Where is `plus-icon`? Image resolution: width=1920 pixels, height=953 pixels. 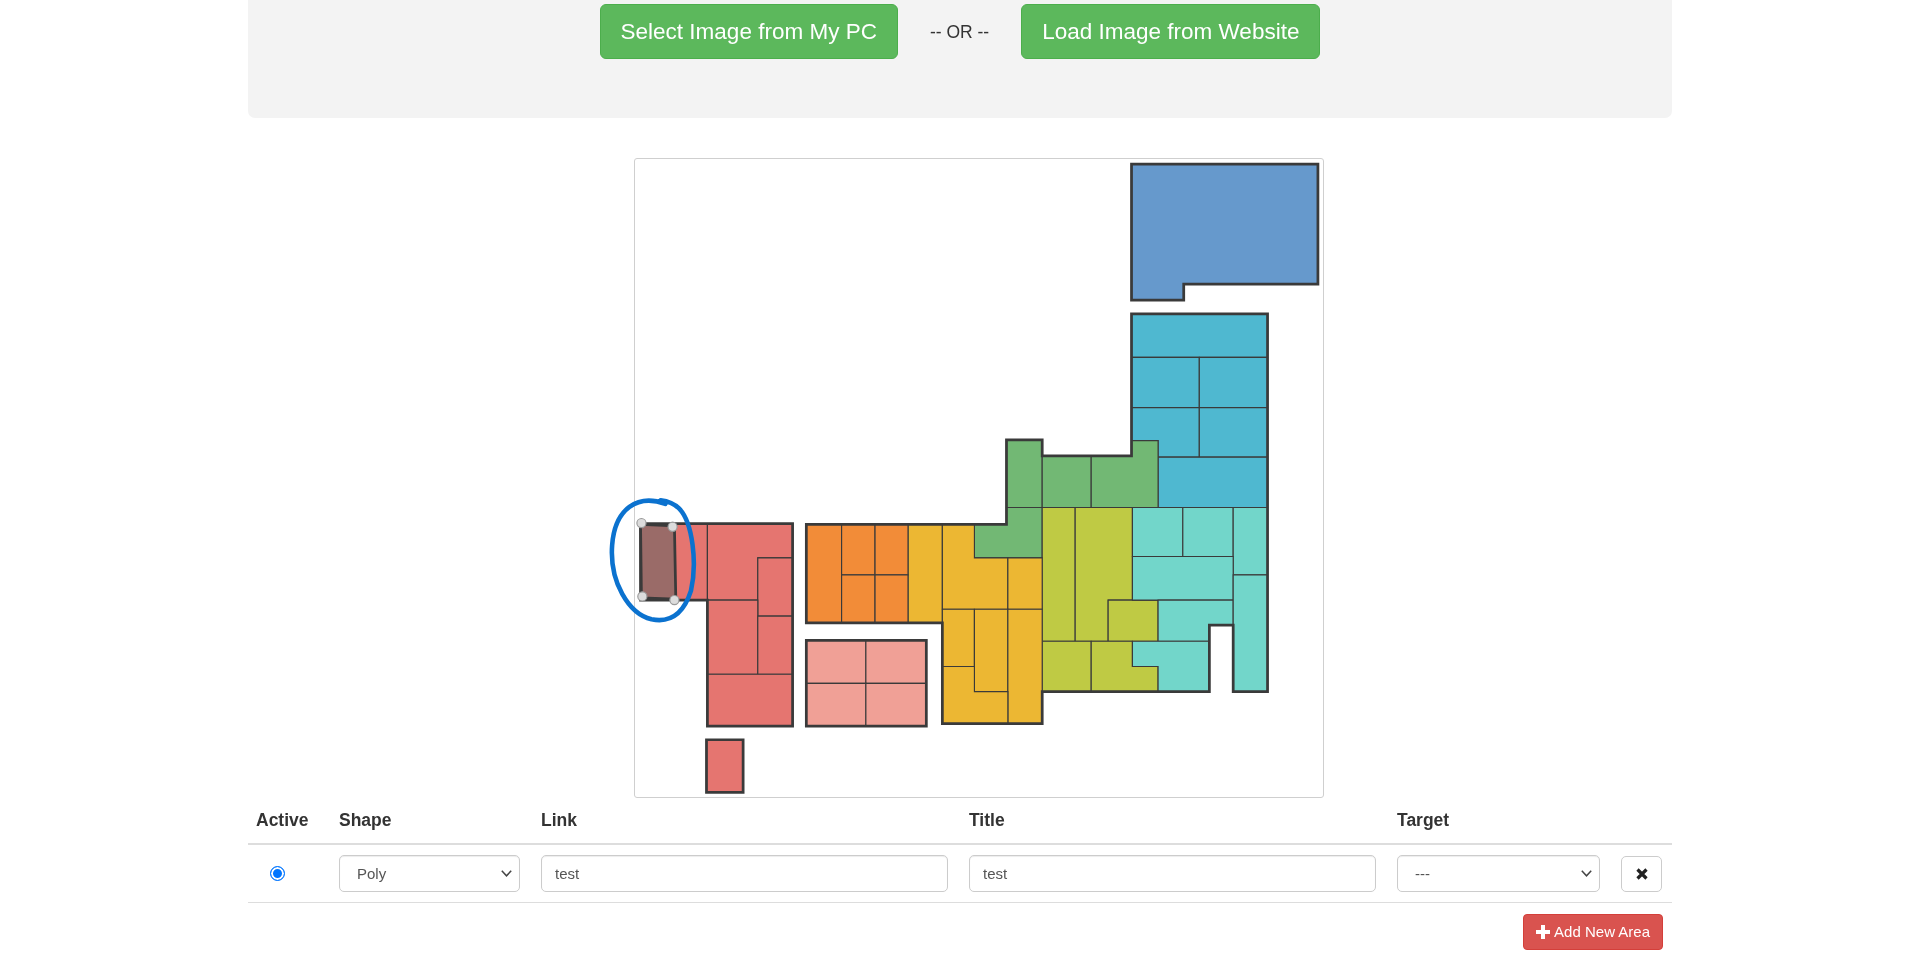 plus-icon is located at coordinates (1543, 932).